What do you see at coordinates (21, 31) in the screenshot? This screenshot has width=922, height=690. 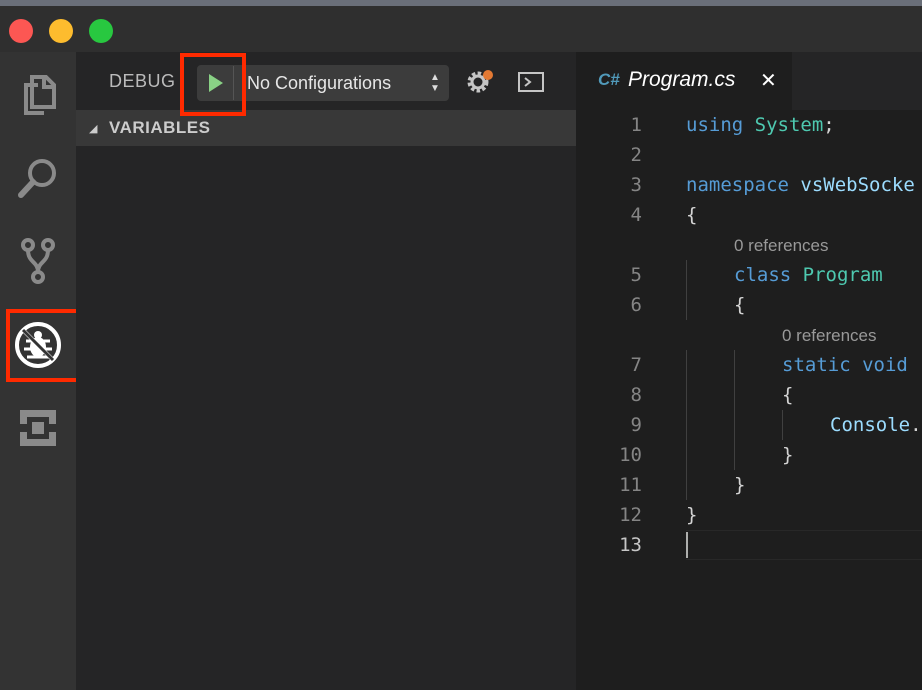 I see `window-close-button` at bounding box center [21, 31].